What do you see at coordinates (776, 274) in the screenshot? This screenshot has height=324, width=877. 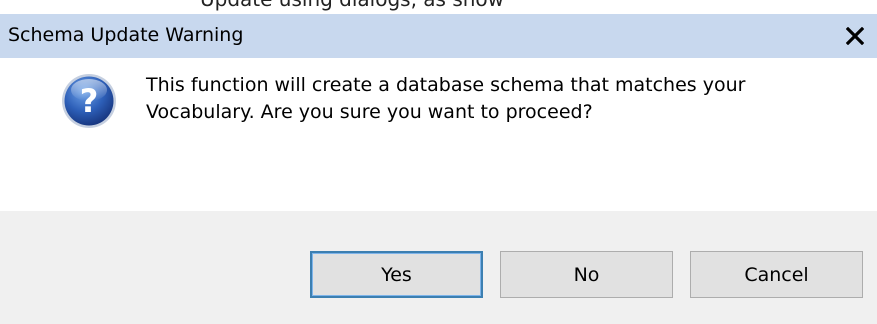 I see `cancel-button: Cancel` at bounding box center [776, 274].